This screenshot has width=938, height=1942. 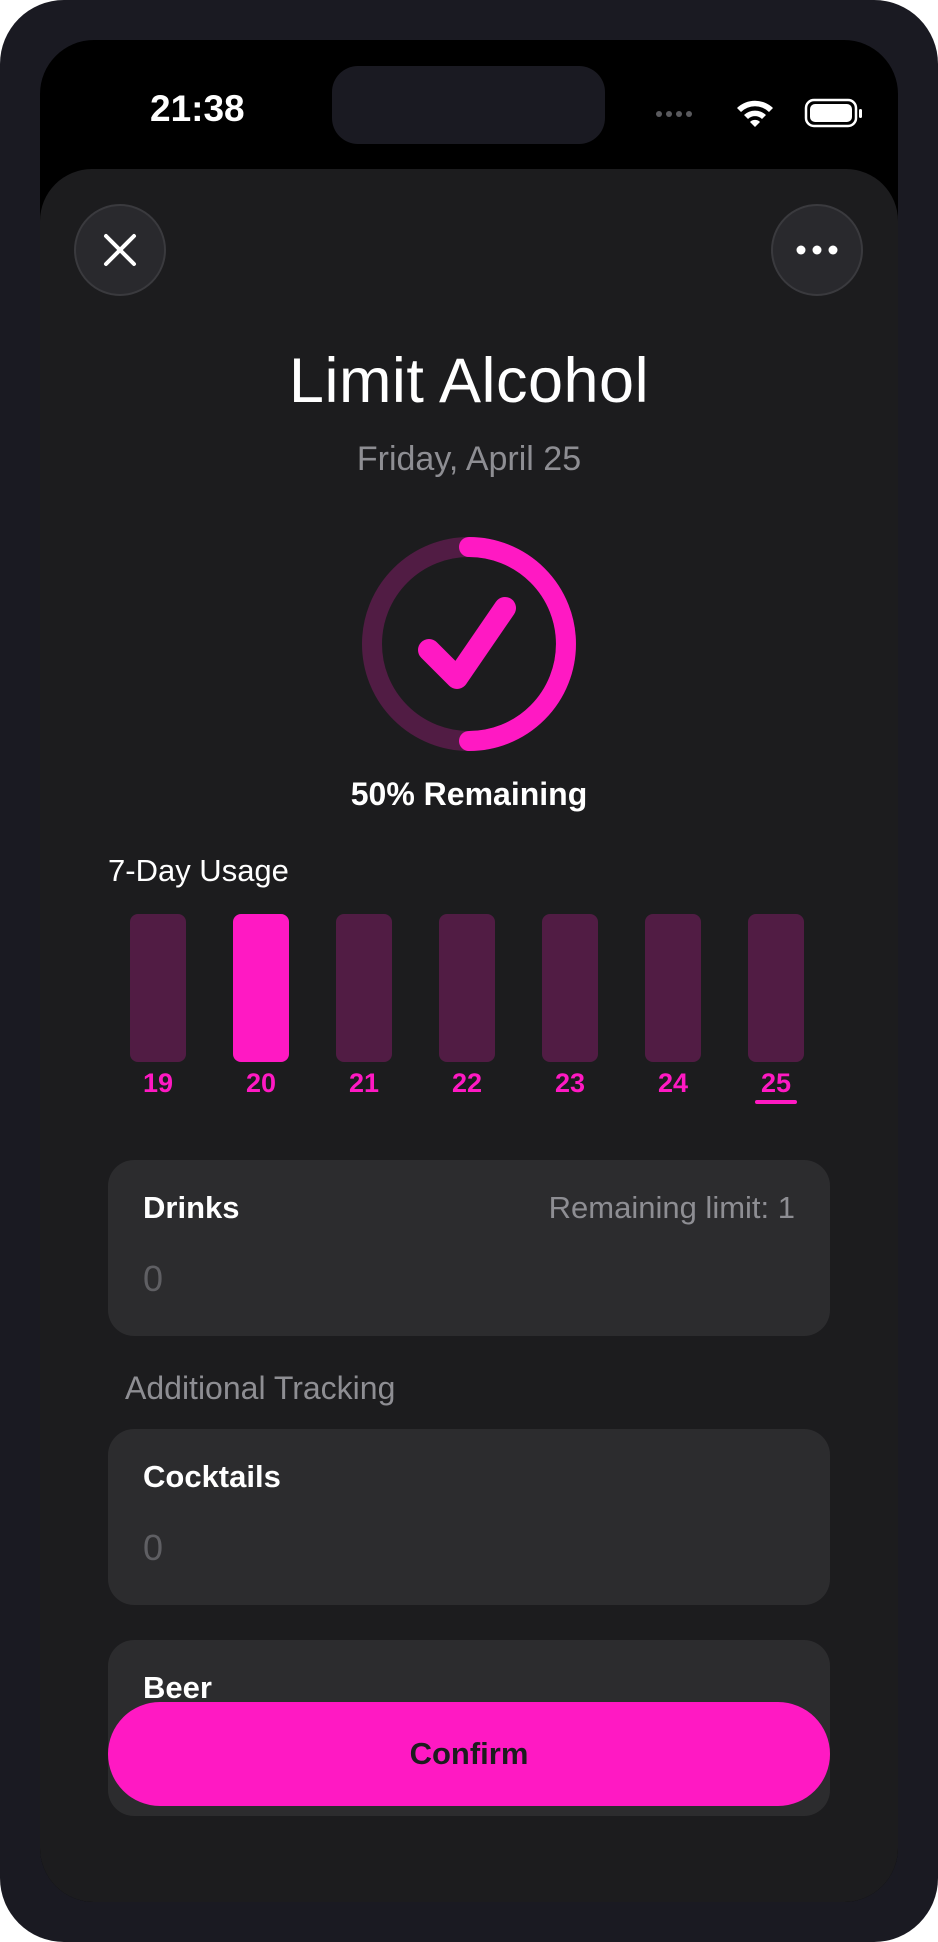 I want to click on usage-day-19: 19, so click(x=158, y=1009).